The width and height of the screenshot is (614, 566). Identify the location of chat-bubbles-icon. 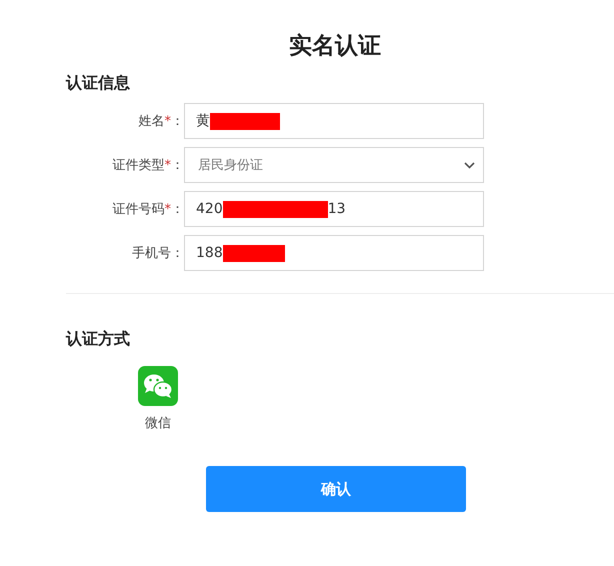
(158, 386).